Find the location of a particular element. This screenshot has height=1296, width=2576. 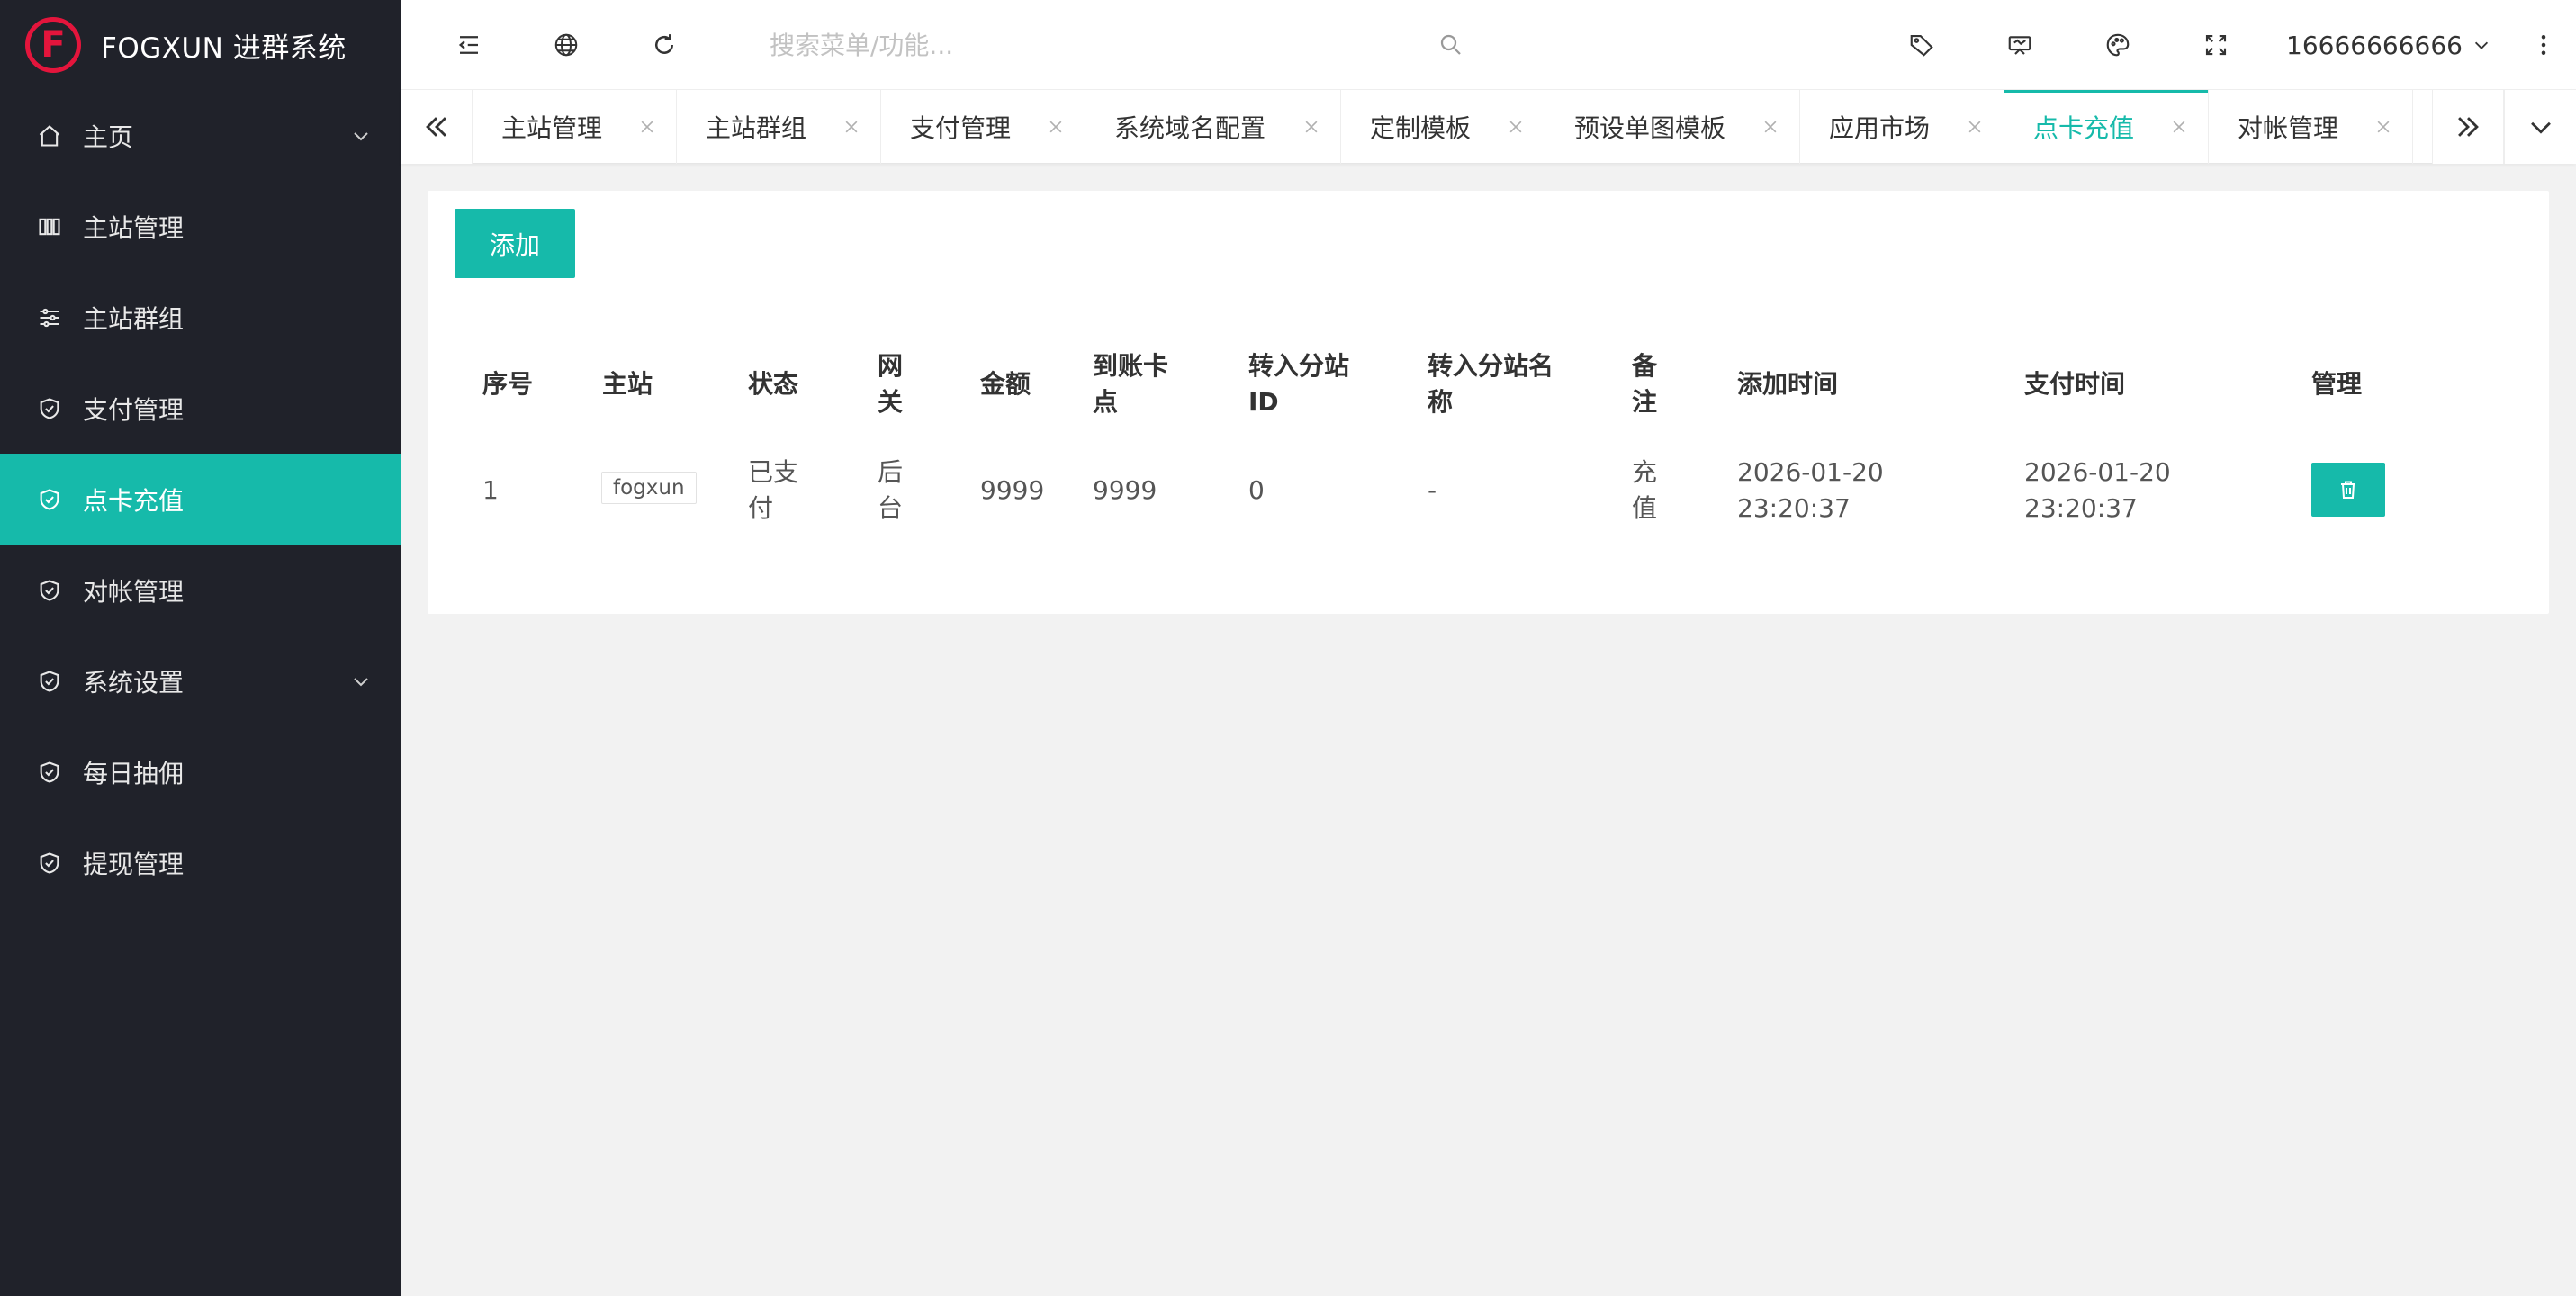

user-name: 16666666666 is located at coordinates (2374, 45).